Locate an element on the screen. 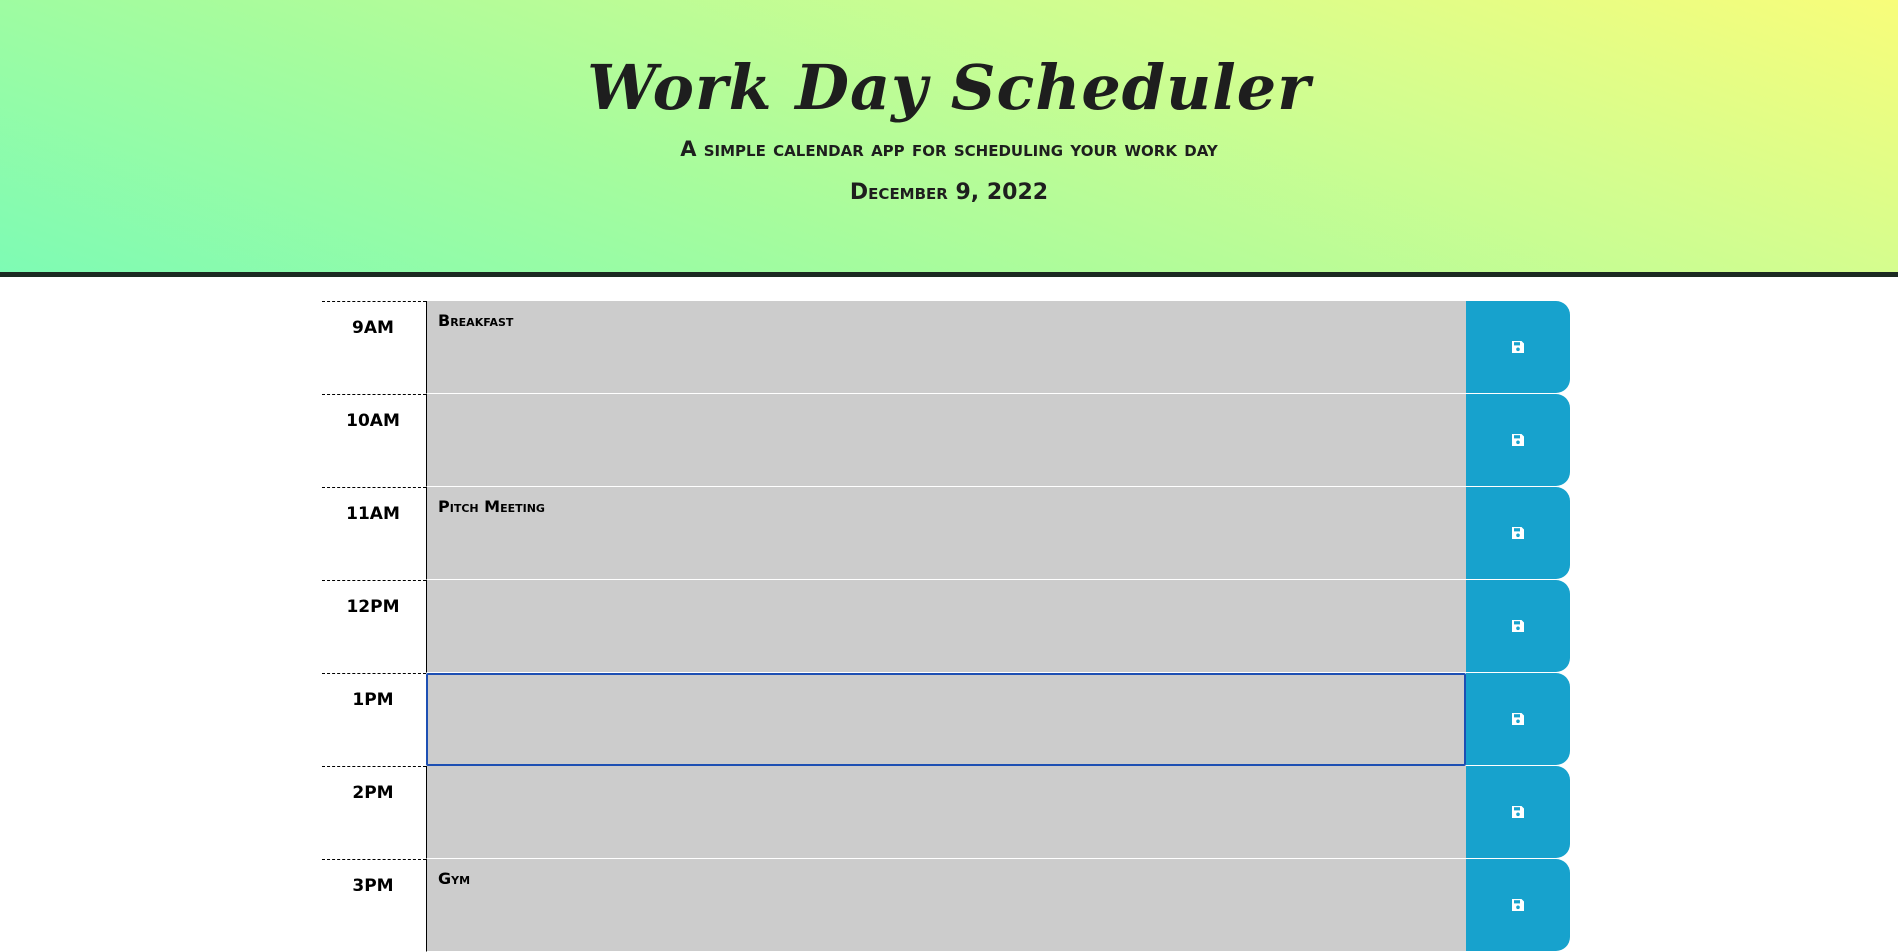 The width and height of the screenshot is (1898, 952). time-block-1pm: 1PM is located at coordinates (946, 719).